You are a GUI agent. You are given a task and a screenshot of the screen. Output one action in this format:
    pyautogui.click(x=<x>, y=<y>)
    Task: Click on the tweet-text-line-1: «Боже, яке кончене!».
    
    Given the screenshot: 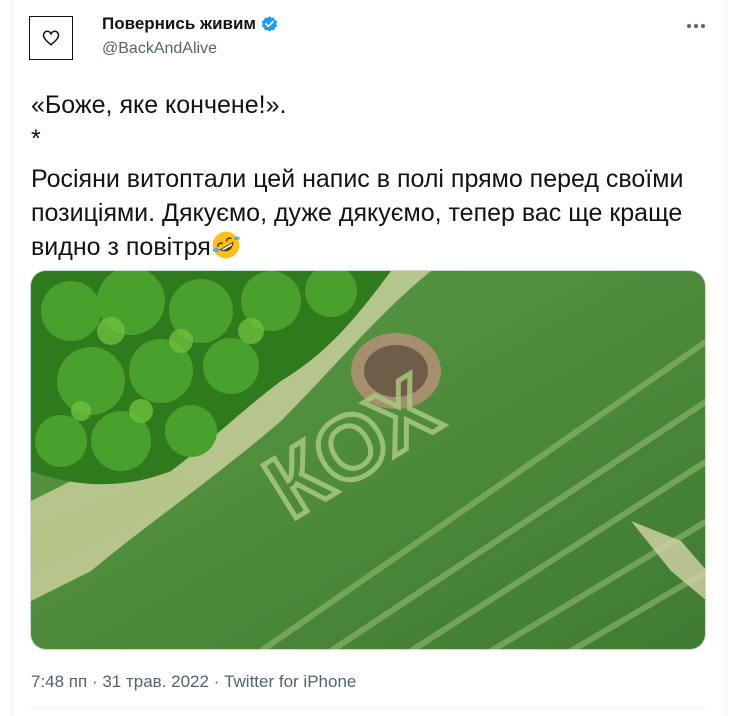 What is the action you would take?
    pyautogui.click(x=159, y=105)
    